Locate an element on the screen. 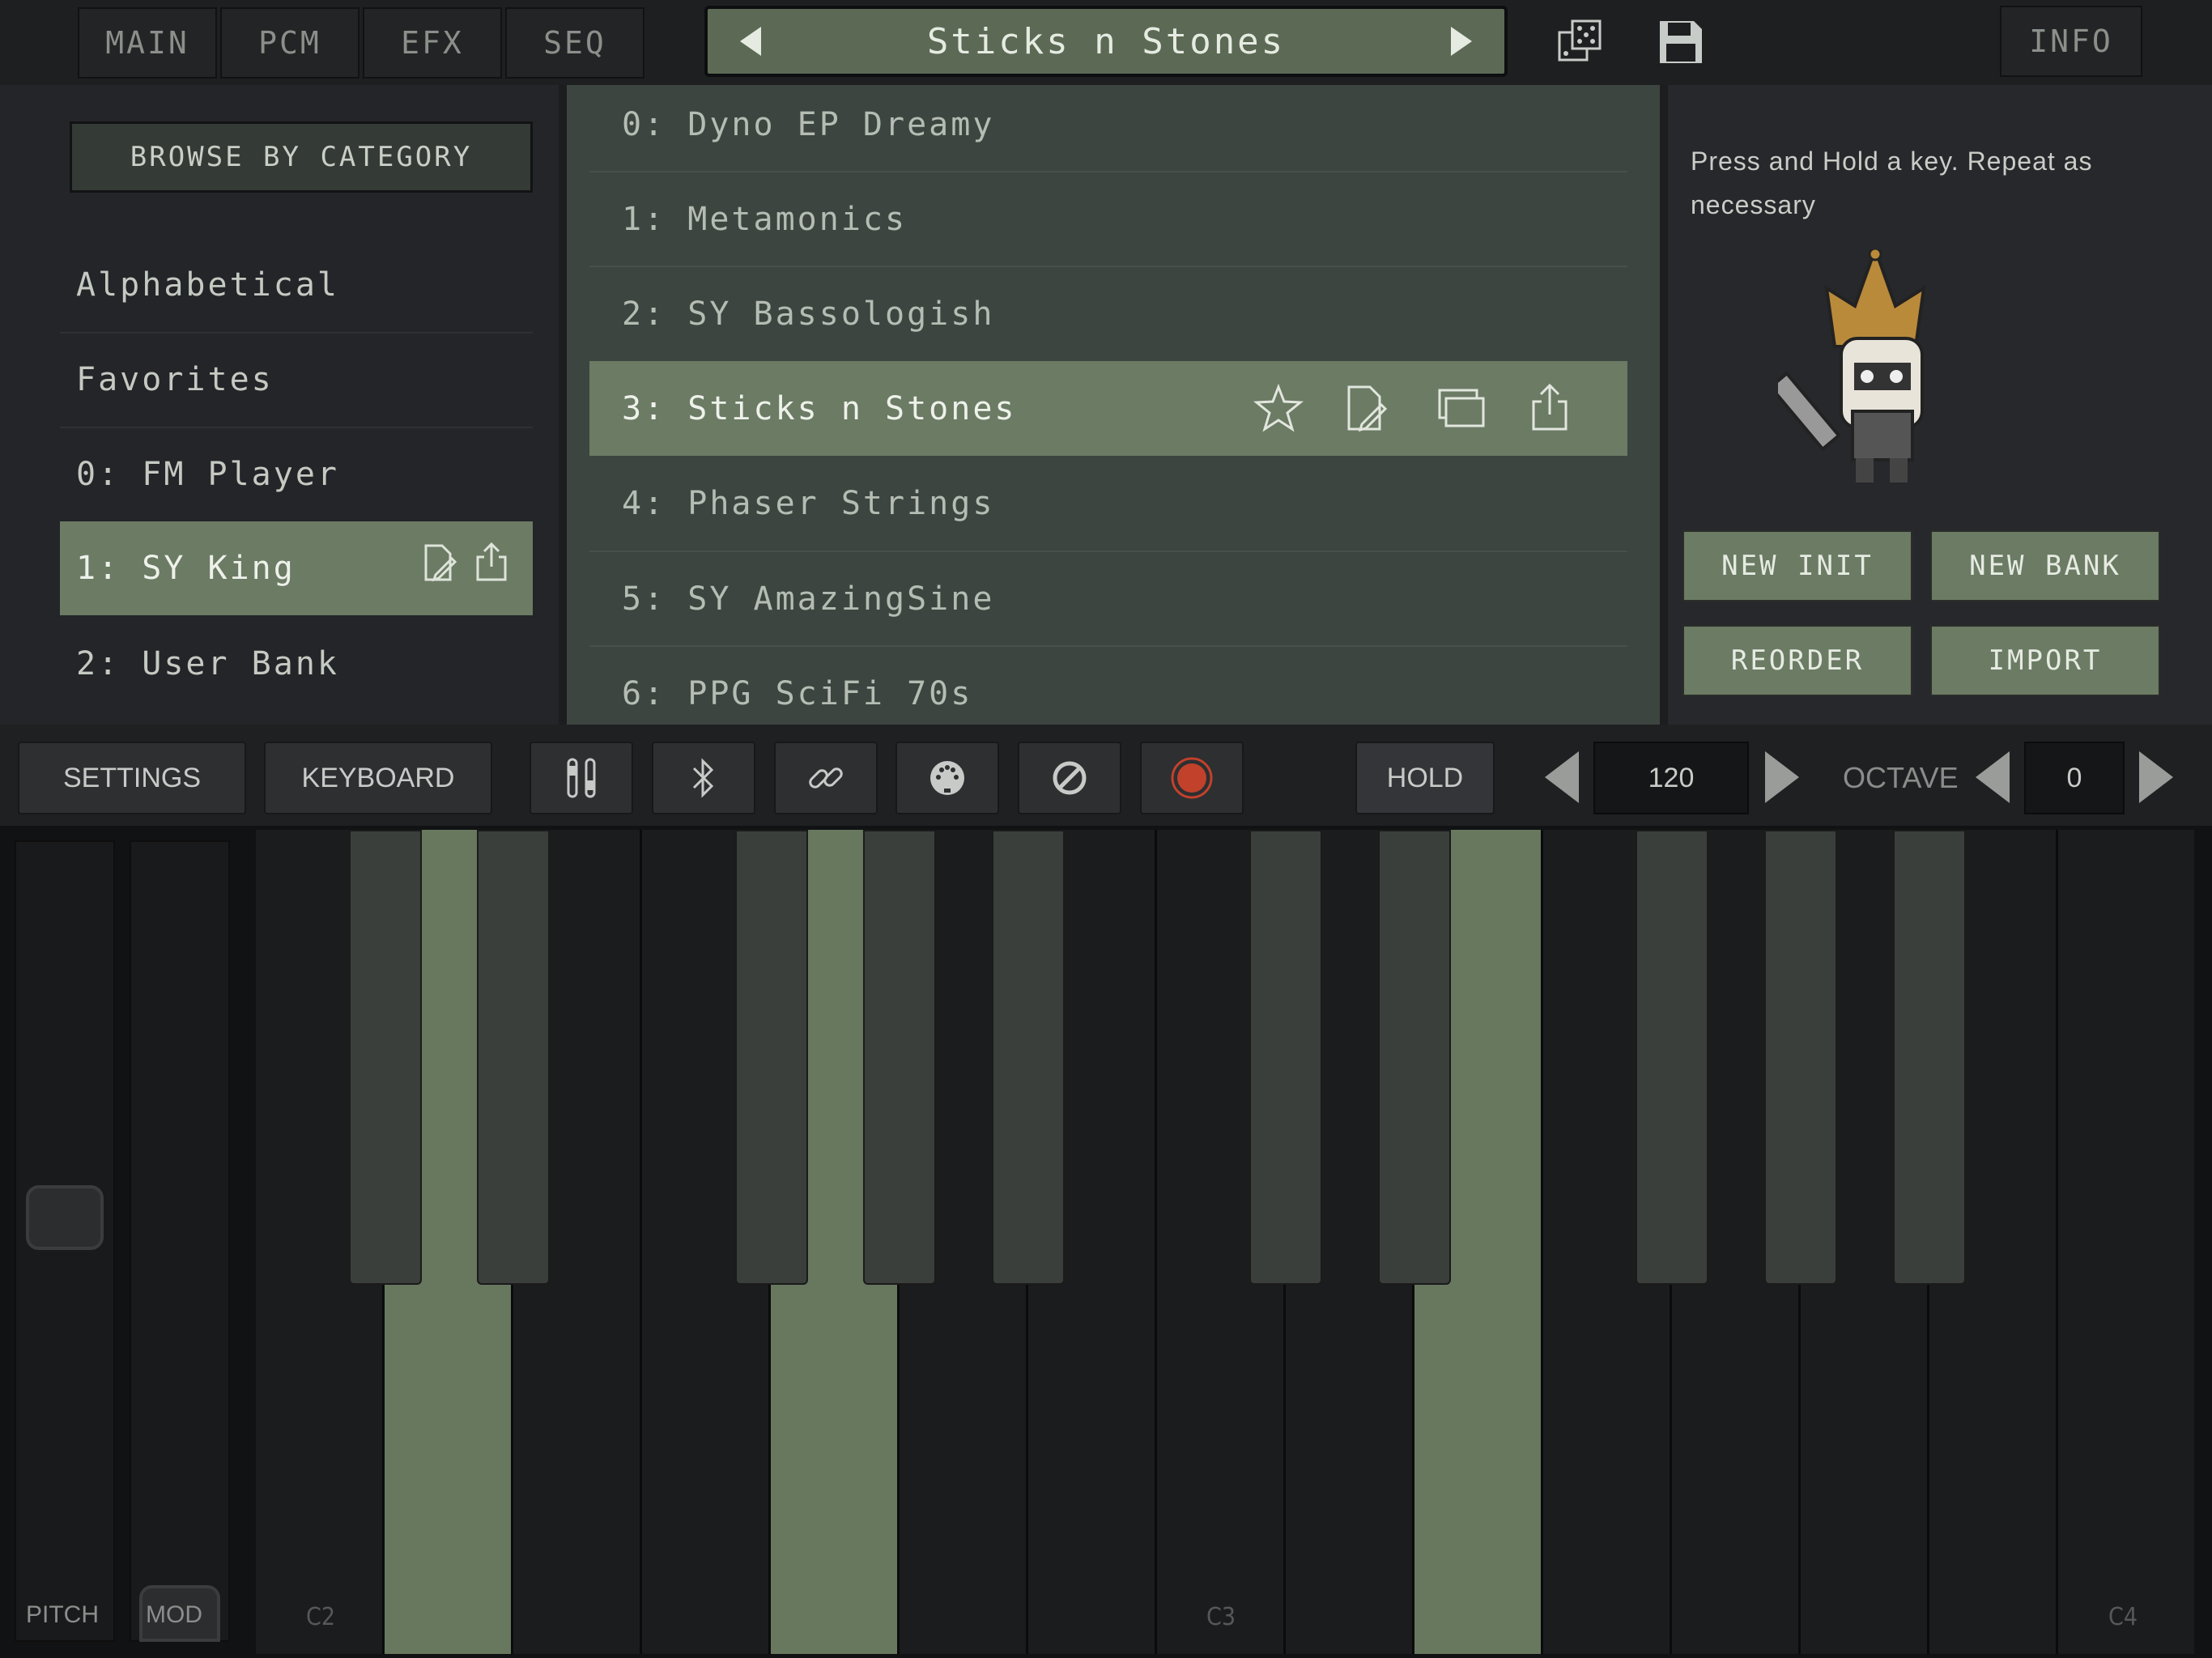  preset-title: Sticks n Stones is located at coordinates (1106, 41).